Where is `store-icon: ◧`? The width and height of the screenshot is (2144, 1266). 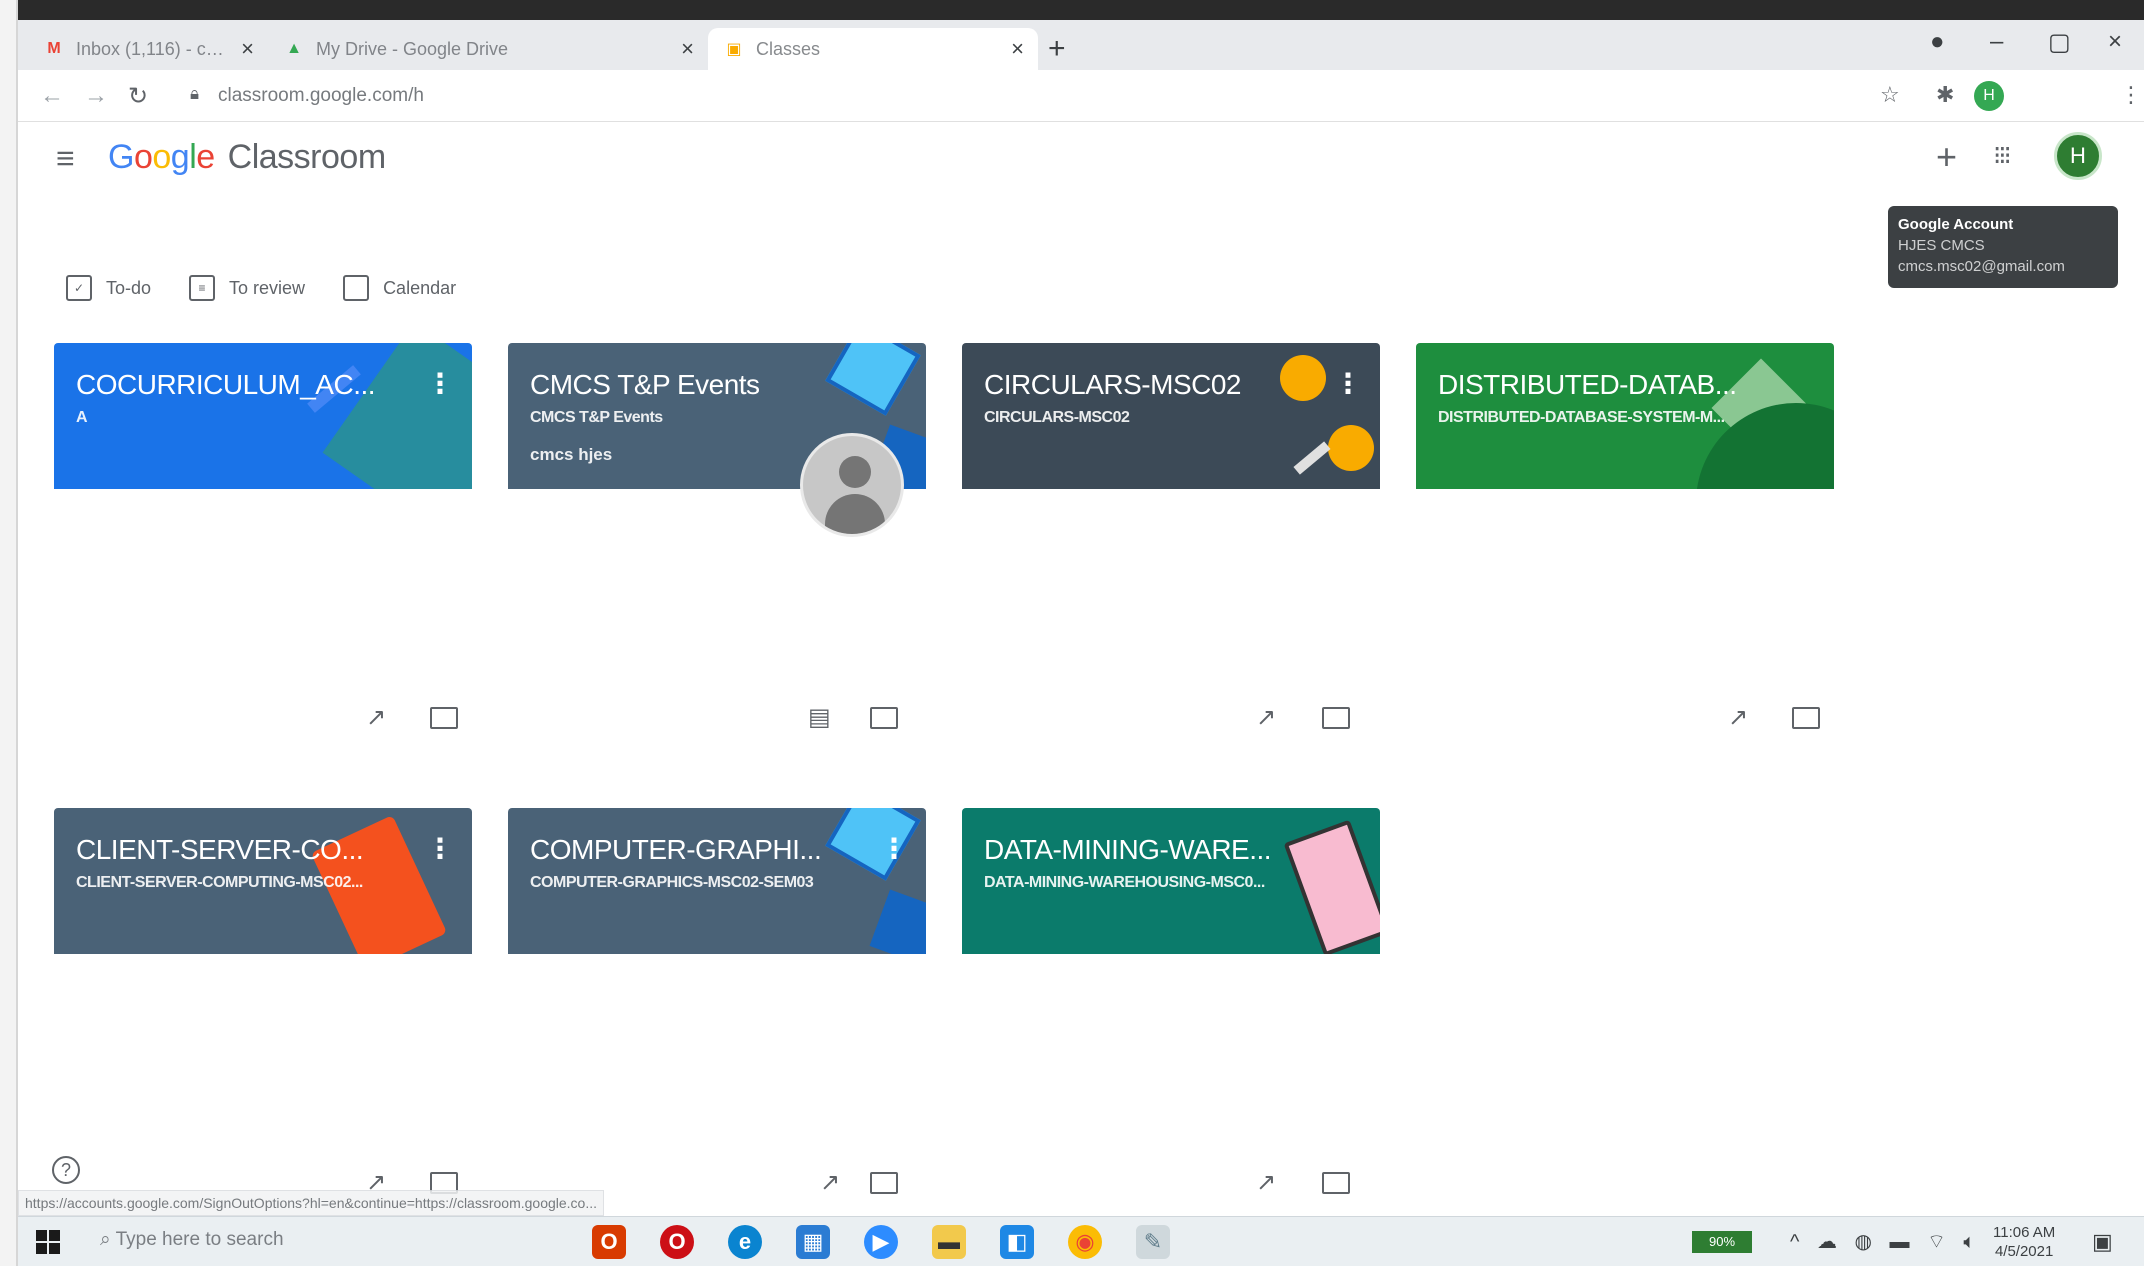
store-icon: ◧ is located at coordinates (1017, 1242).